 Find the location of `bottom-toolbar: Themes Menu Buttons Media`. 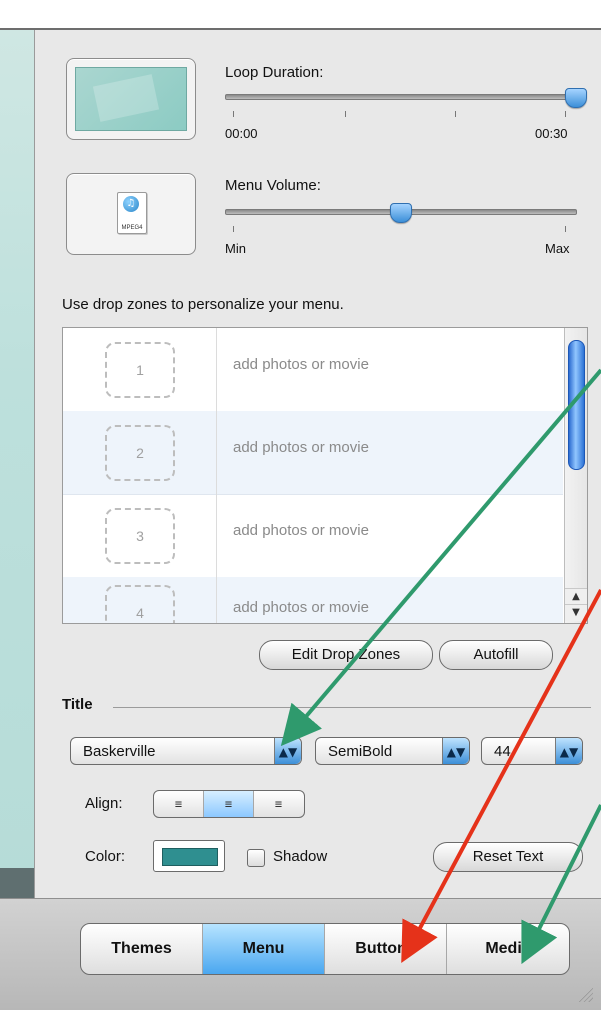

bottom-toolbar: Themes Menu Buttons Media is located at coordinates (300, 954).